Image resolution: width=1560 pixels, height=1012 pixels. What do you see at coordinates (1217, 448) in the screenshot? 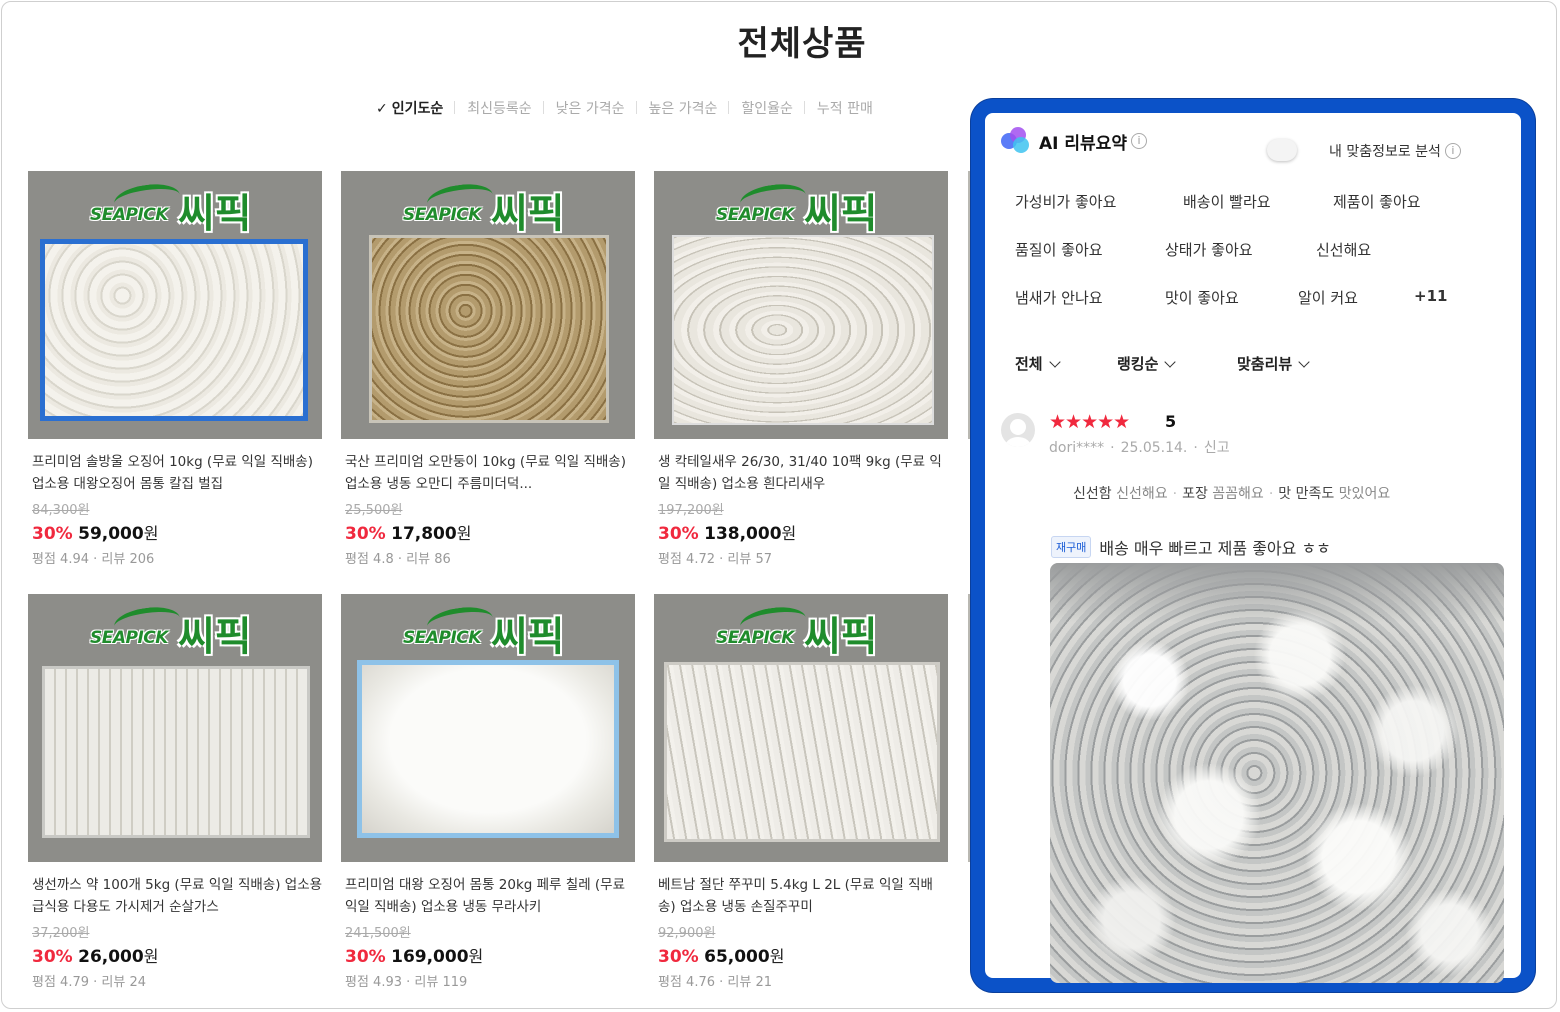
I see `report-link: 신고` at bounding box center [1217, 448].